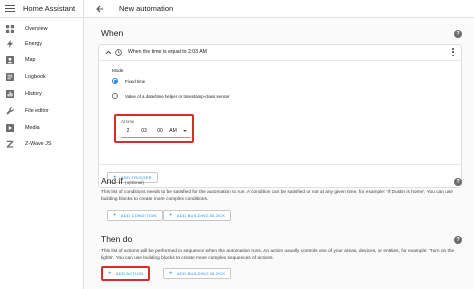 This screenshot has width=474, height=289. What do you see at coordinates (146, 8) in the screenshot?
I see `page-title: New automation` at bounding box center [146, 8].